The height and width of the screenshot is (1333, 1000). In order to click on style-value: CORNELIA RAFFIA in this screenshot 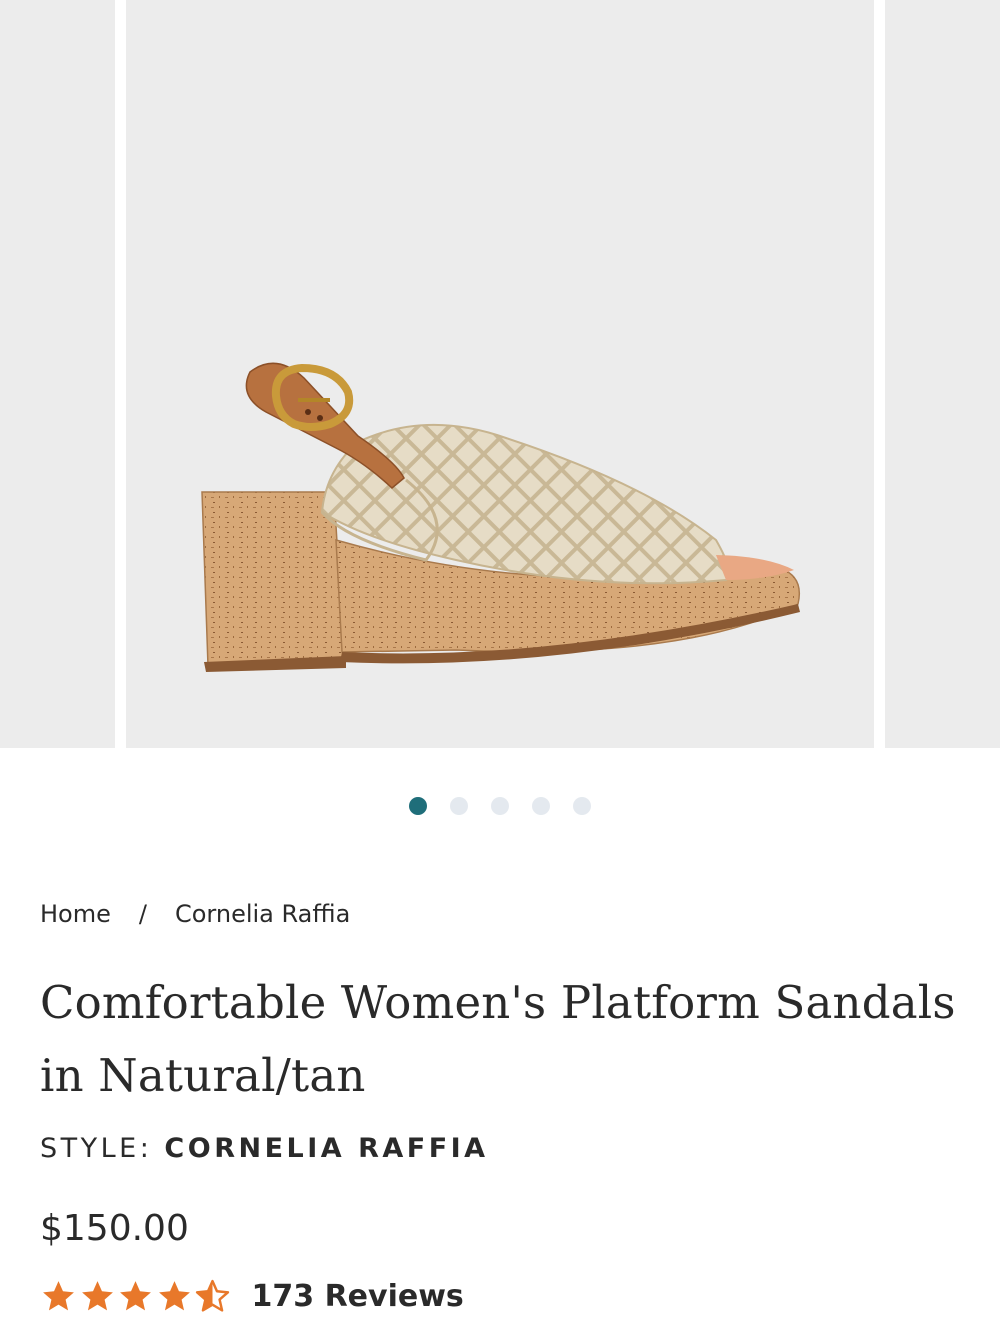, I will do `click(326, 1148)`.